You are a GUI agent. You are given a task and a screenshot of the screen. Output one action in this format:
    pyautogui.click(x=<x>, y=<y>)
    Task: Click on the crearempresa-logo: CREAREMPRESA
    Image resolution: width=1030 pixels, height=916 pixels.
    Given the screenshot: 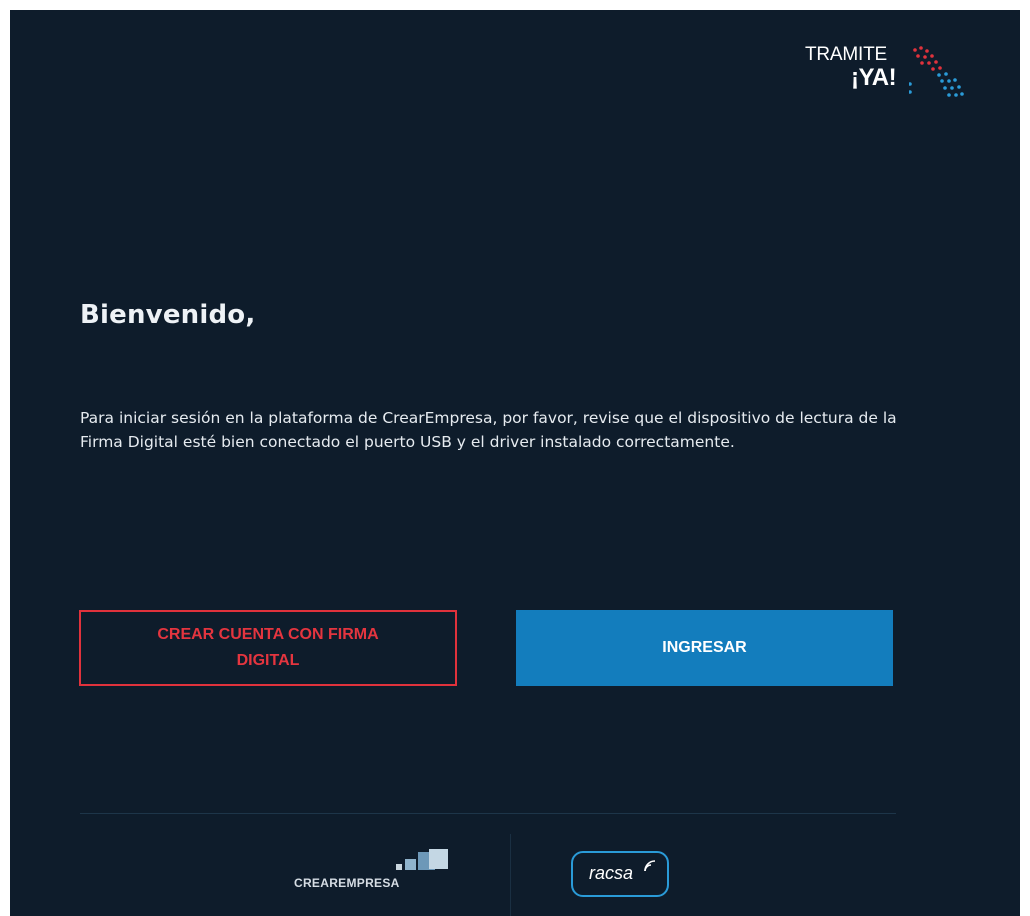 What is the action you would take?
    pyautogui.click(x=379, y=870)
    